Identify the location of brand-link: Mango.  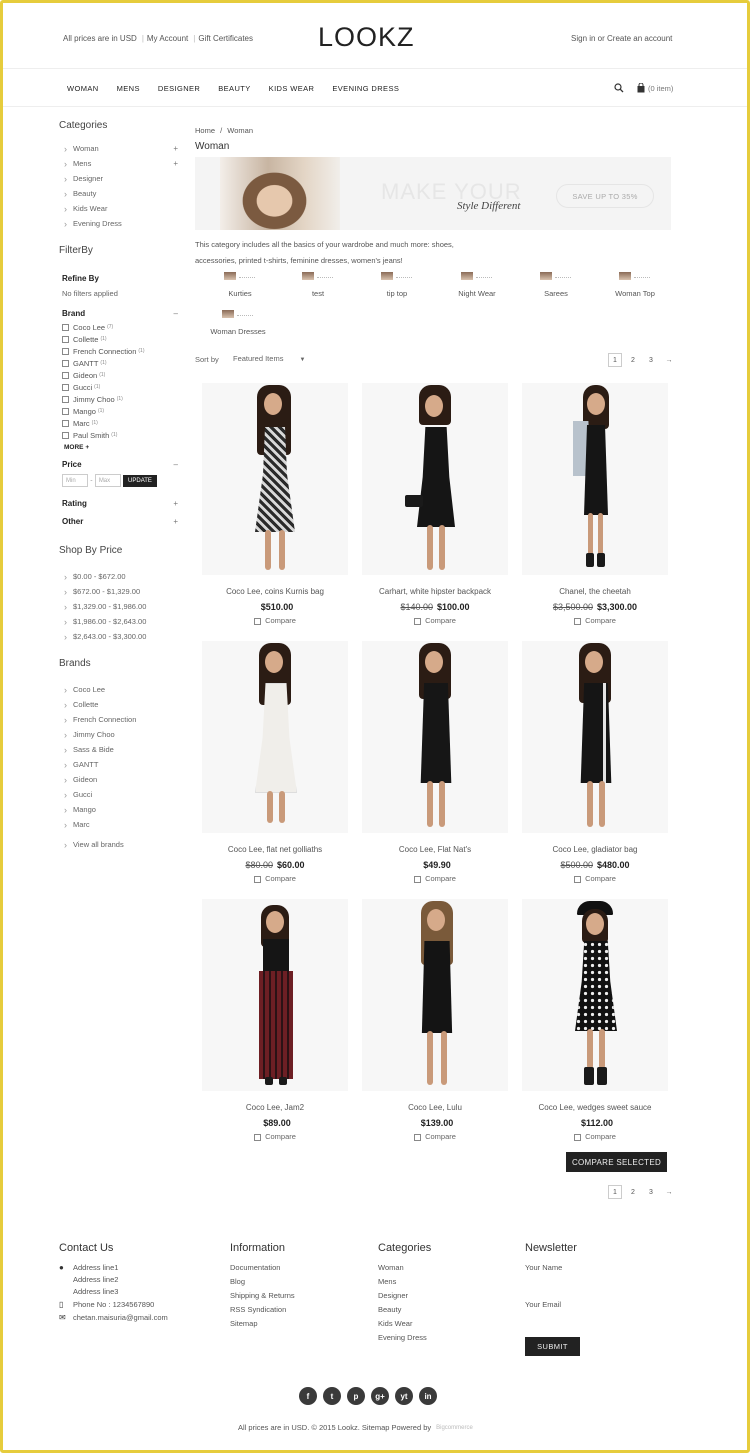
(121, 809).